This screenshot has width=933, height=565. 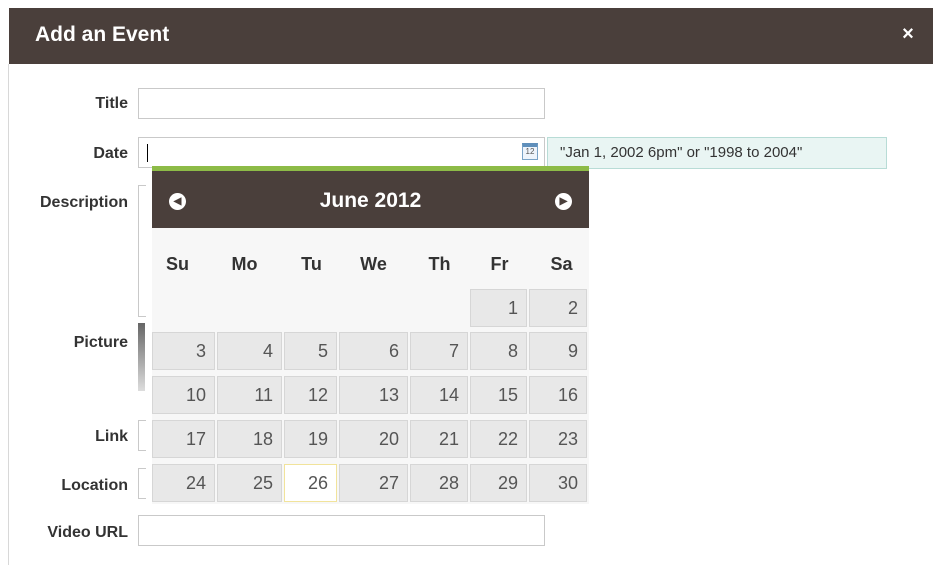 What do you see at coordinates (83, 202) in the screenshot?
I see `description-label: Description` at bounding box center [83, 202].